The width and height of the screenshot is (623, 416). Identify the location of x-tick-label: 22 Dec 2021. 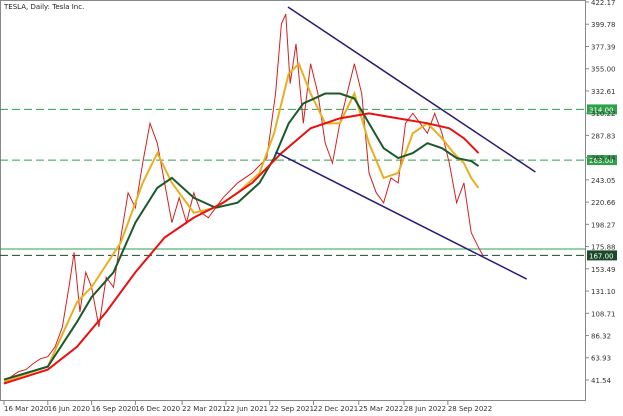
(336, 409).